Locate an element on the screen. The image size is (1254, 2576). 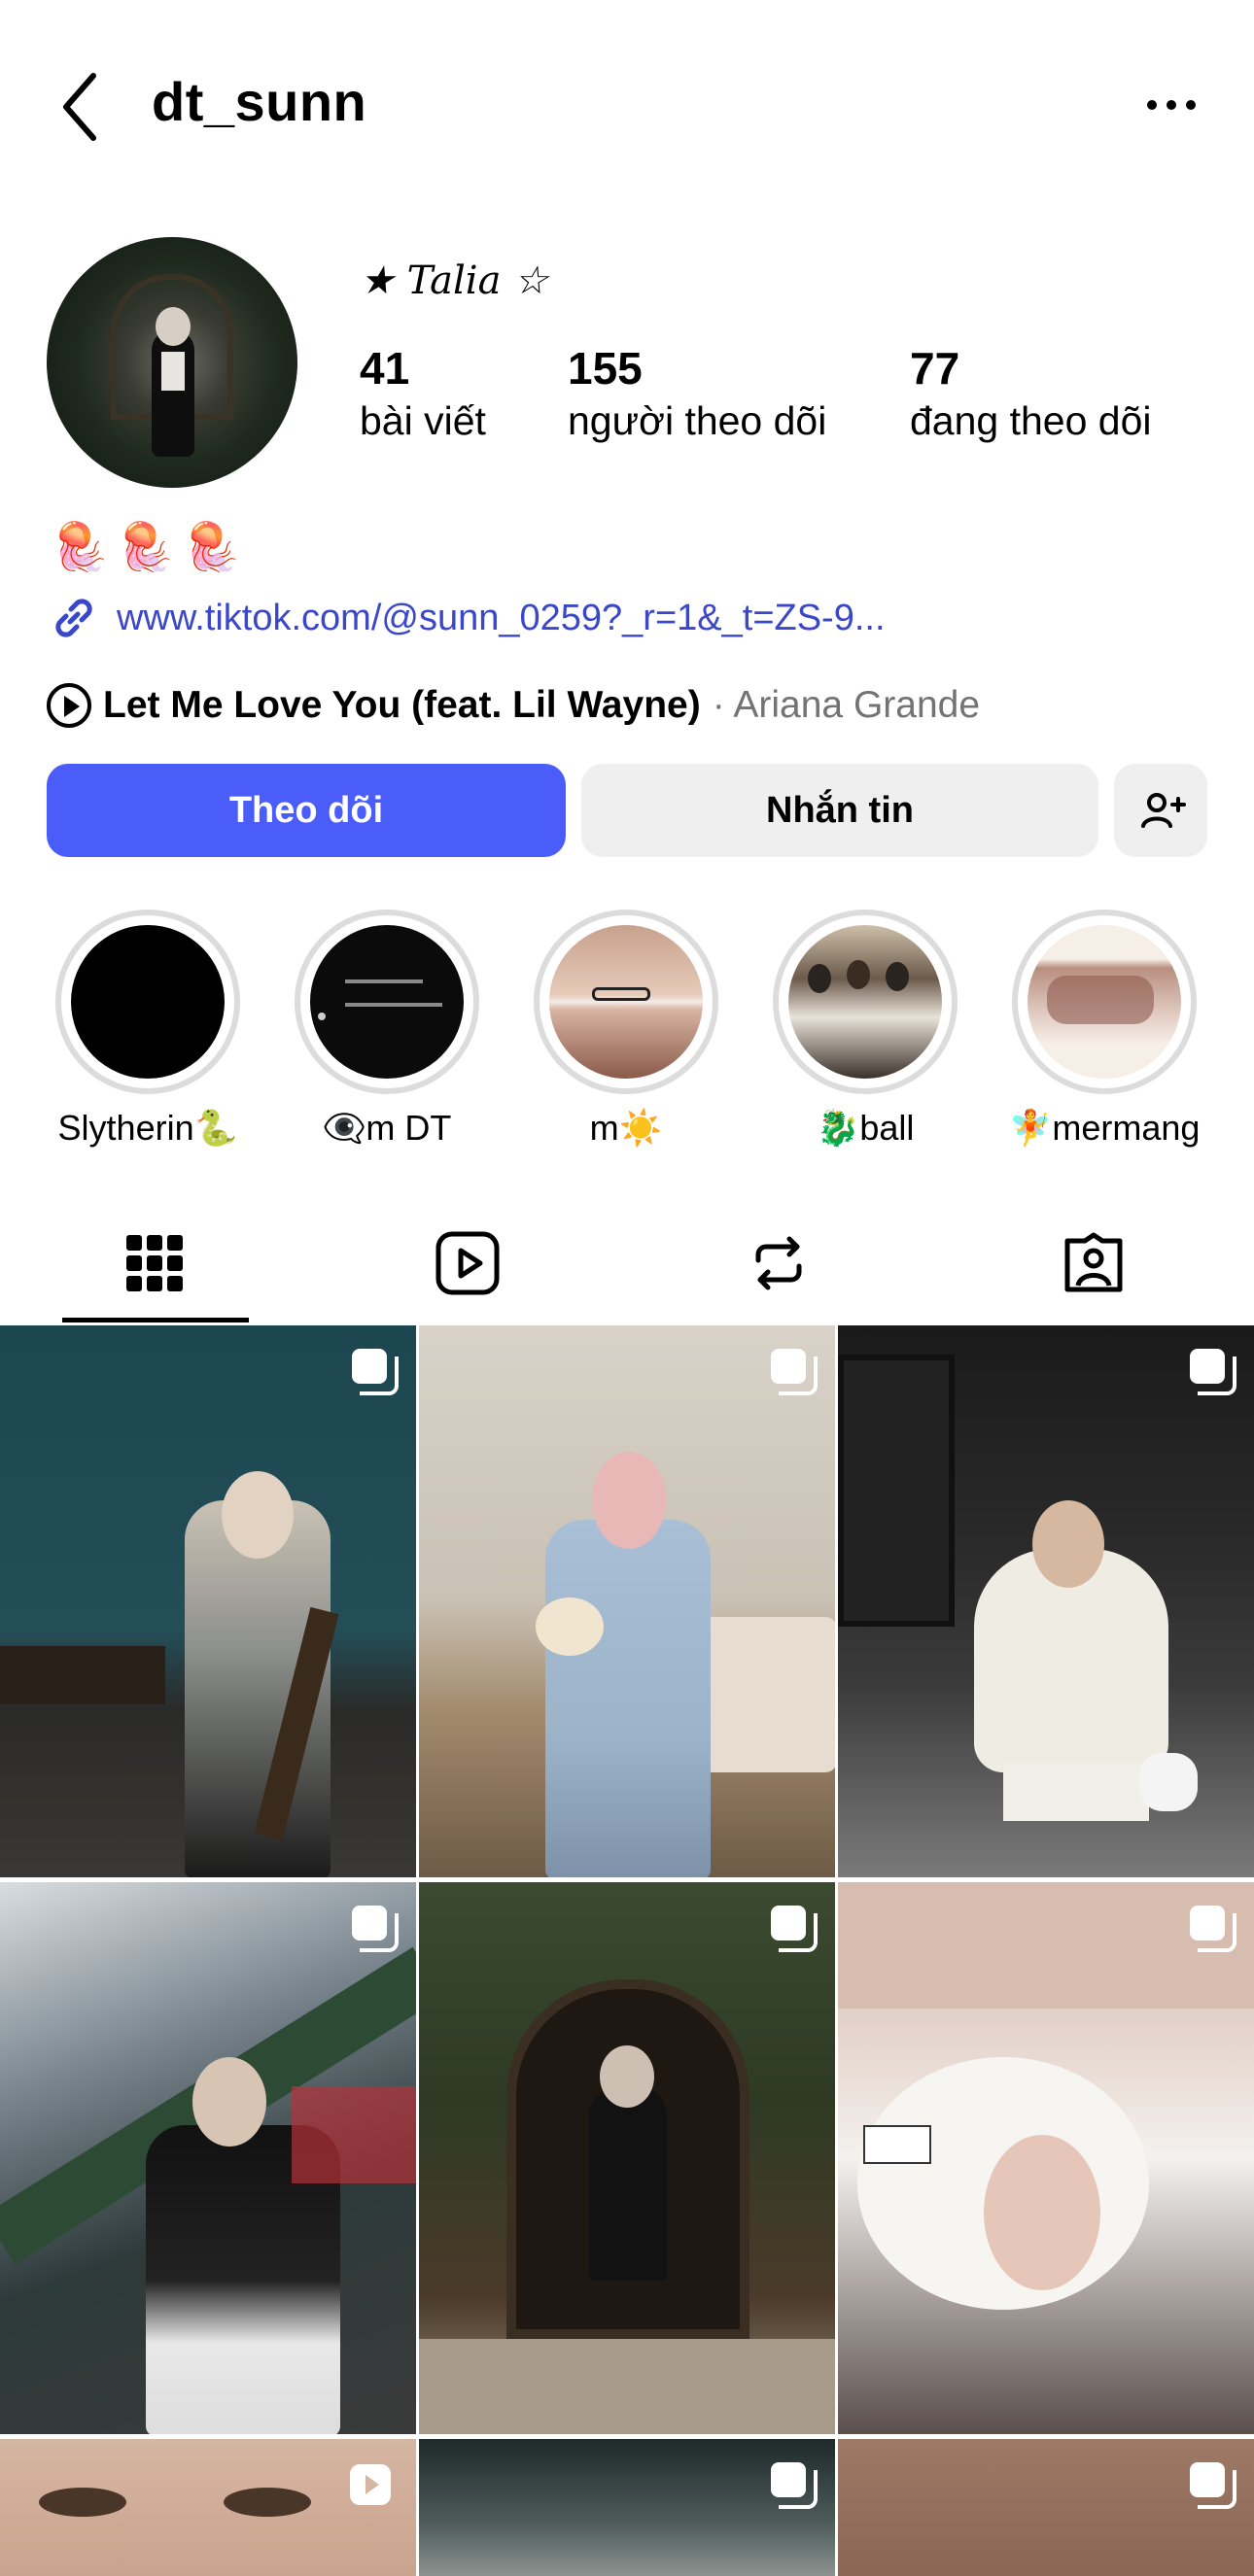
following-count: 77 đang theo dõi is located at coordinates (1031, 395).